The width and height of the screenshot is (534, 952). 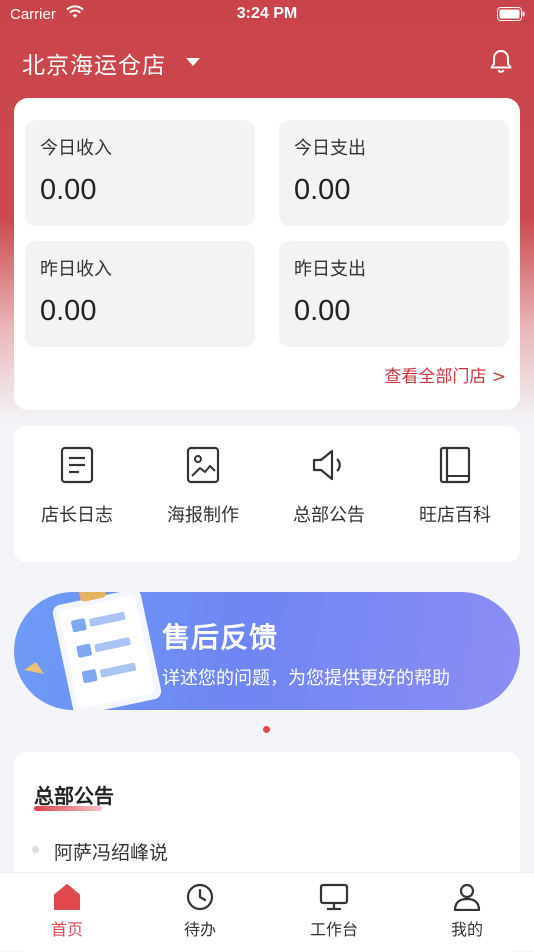 I want to click on menu-item-label: 海报制作, so click(x=203, y=515).